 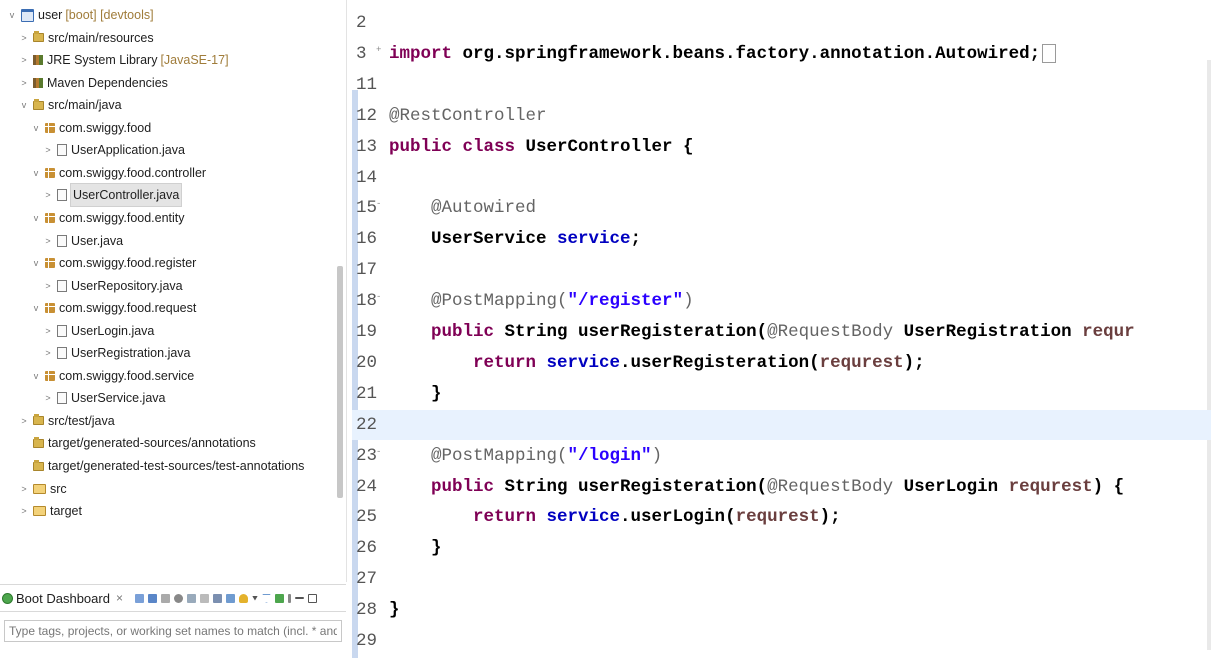 I want to click on tree-item: > src/main/resources, so click(x=85, y=38).